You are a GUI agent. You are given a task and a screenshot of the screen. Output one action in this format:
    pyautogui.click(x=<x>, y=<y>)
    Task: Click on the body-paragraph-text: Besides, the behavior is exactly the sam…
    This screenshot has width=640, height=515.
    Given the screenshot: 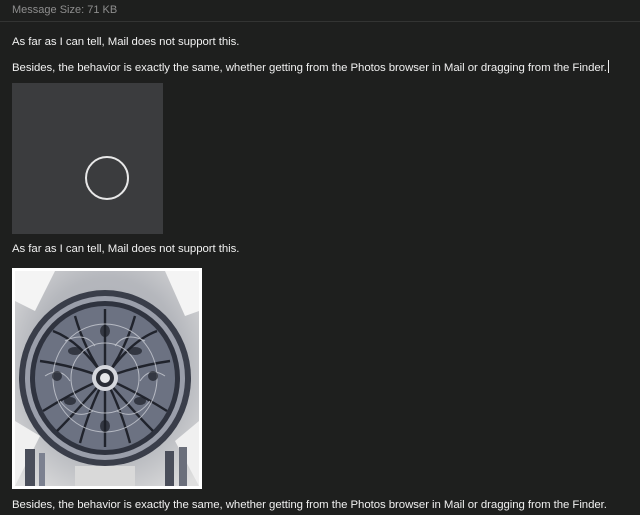 What is the action you would take?
    pyautogui.click(x=309, y=68)
    